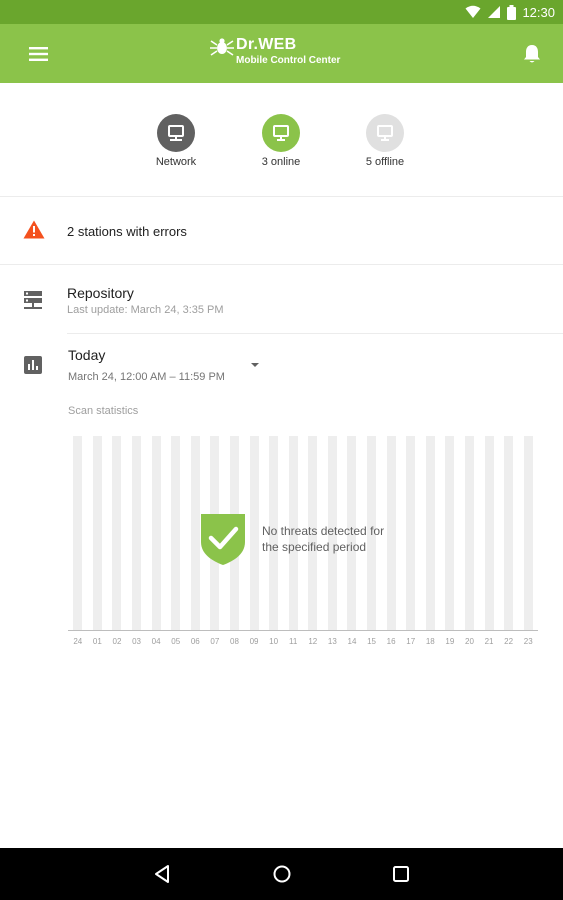 The height and width of the screenshot is (900, 563). What do you see at coordinates (281, 162) in the screenshot?
I see `online-label: 3 online` at bounding box center [281, 162].